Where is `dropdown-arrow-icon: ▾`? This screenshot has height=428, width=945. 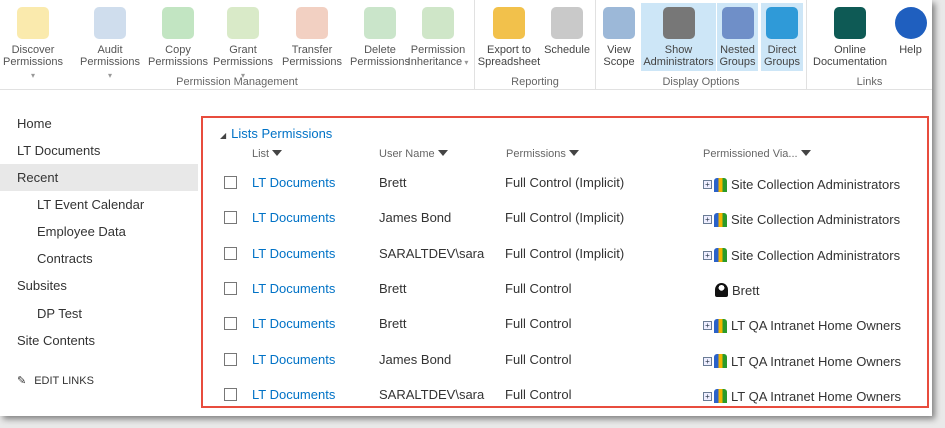
dropdown-arrow-icon: ▾ is located at coordinates (32, 75).